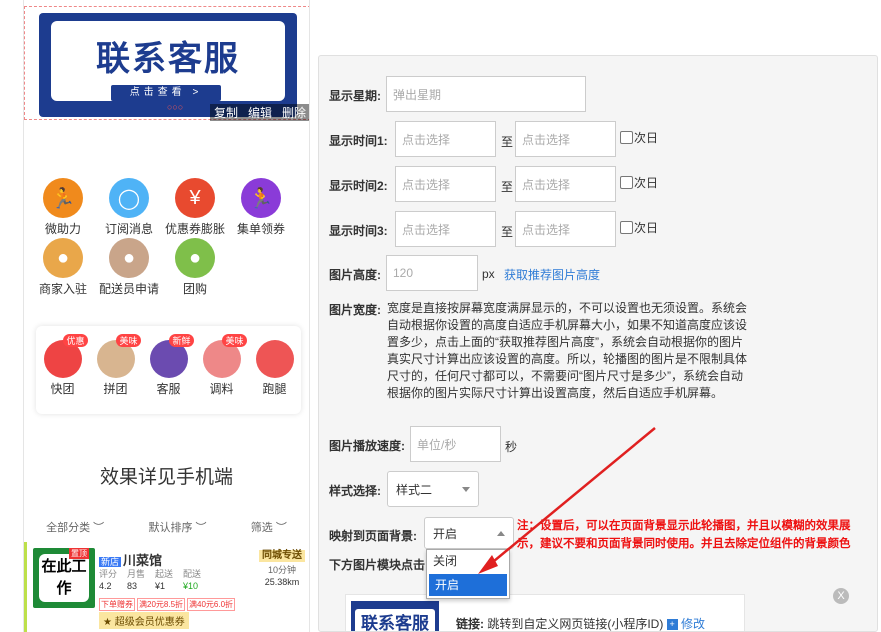 The height and width of the screenshot is (632, 881). Describe the element at coordinates (181, 340) in the screenshot. I see `category-badge: 新鲜` at that location.